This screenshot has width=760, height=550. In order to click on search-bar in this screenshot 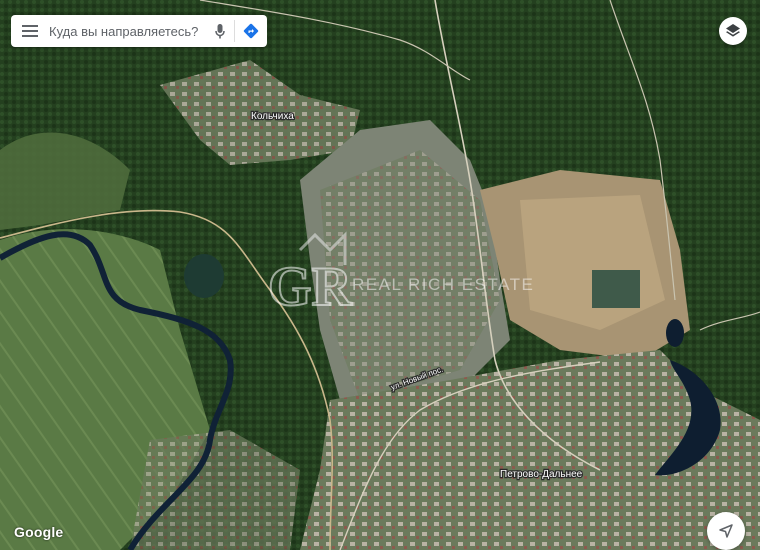, I will do `click(139, 31)`.